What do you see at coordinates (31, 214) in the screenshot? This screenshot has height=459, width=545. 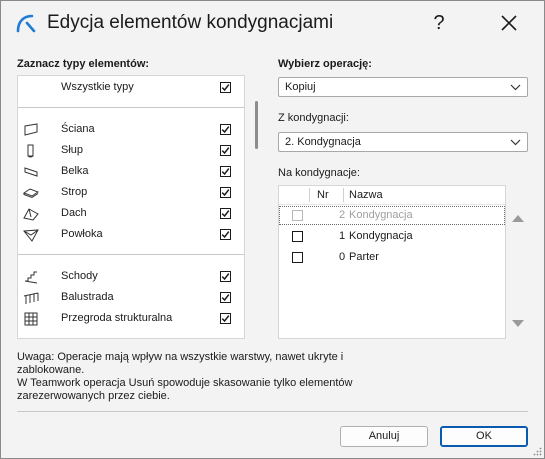 I see `roof-icon` at bounding box center [31, 214].